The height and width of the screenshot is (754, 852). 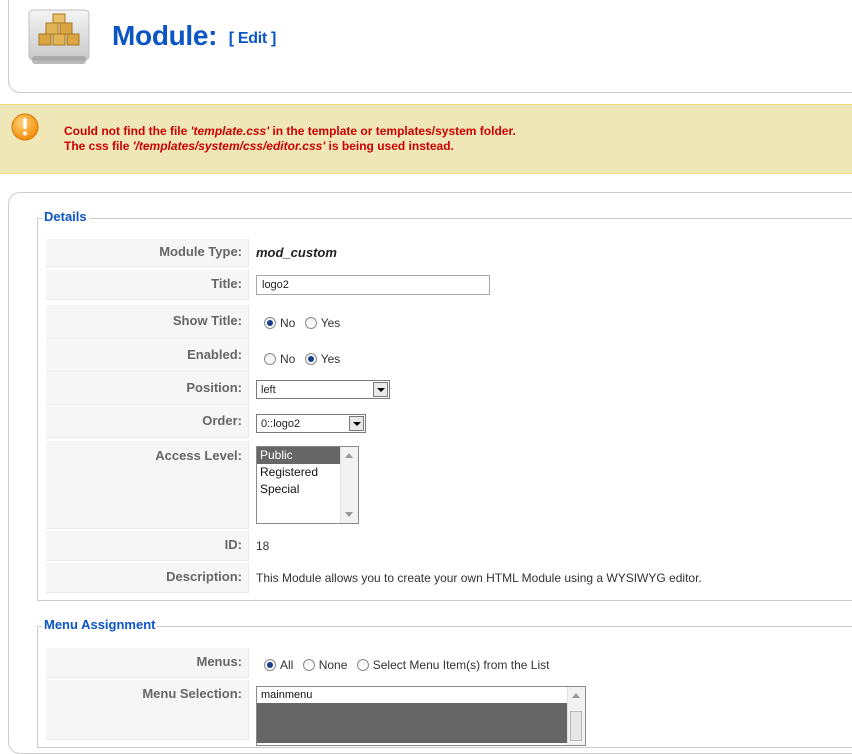 What do you see at coordinates (25, 127) in the screenshot?
I see `warning-icon` at bounding box center [25, 127].